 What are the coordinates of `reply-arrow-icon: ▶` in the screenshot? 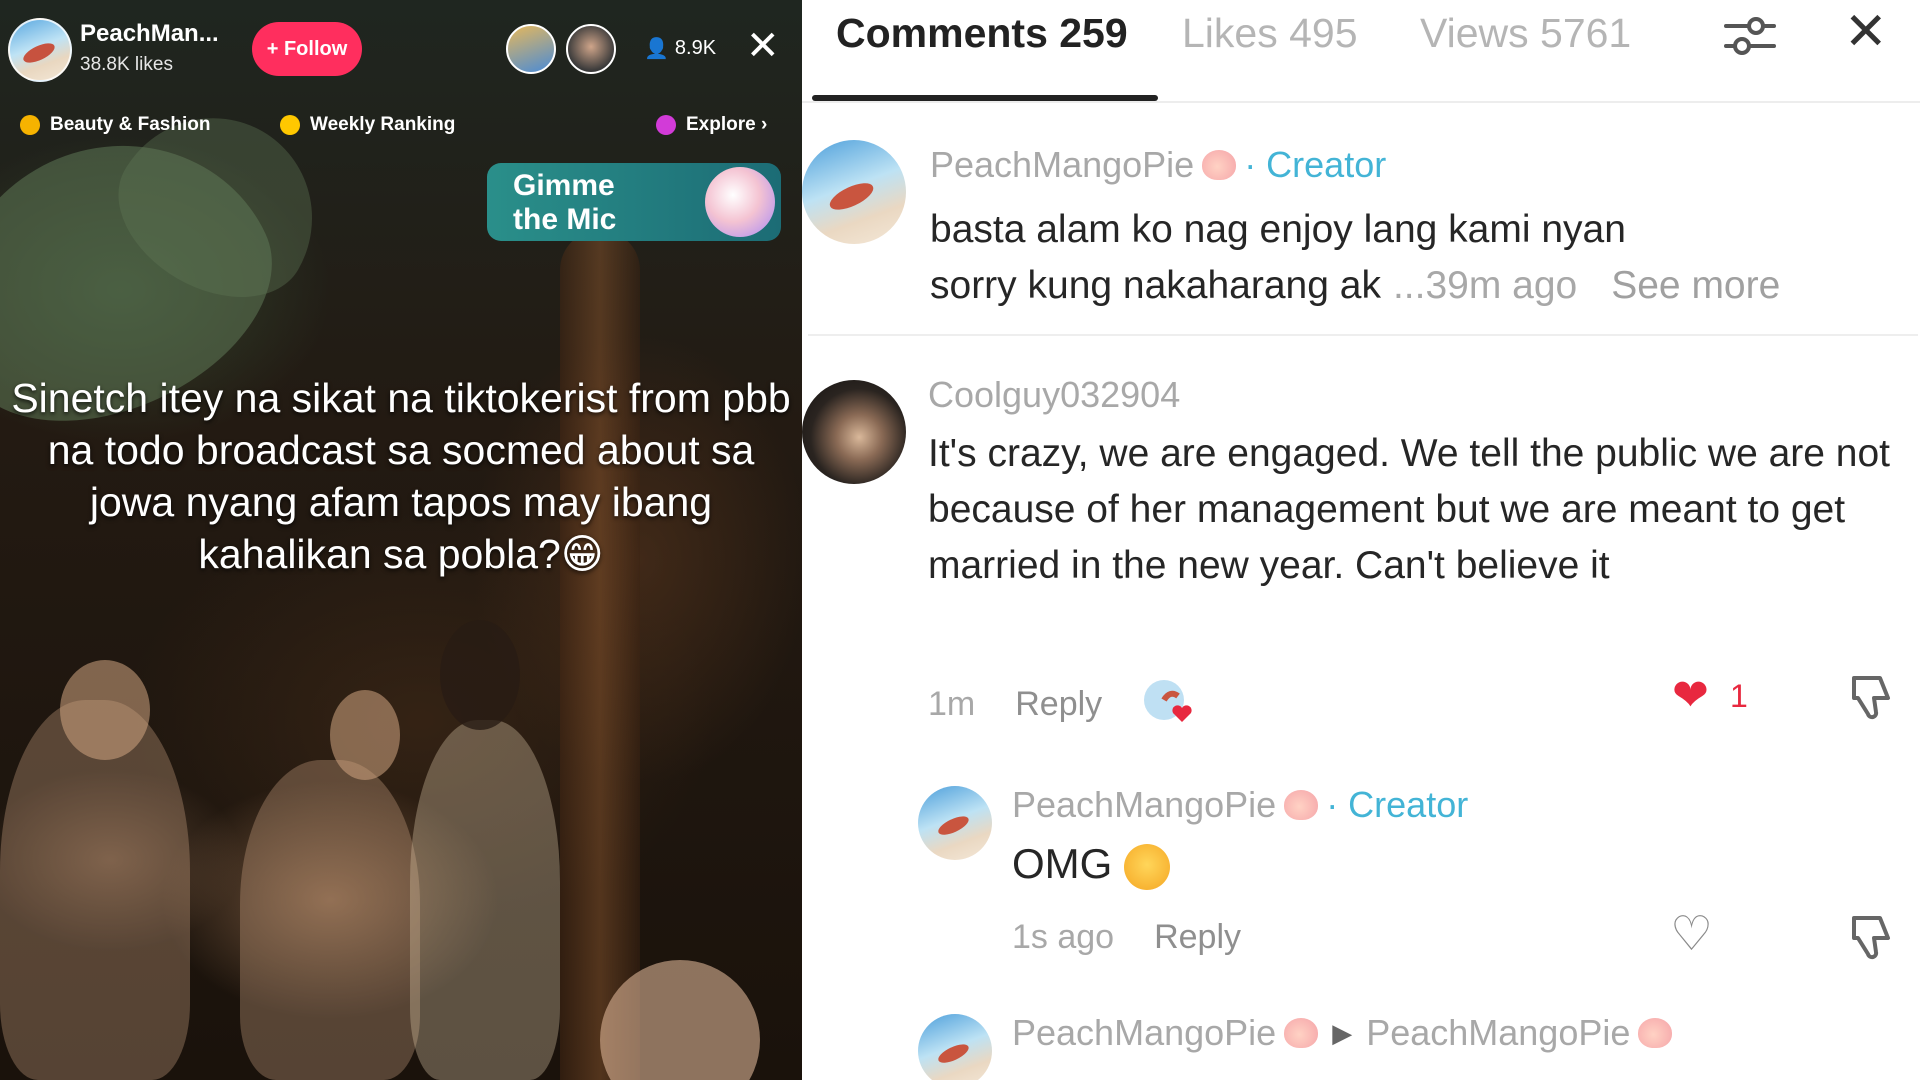 It's located at (1342, 1032).